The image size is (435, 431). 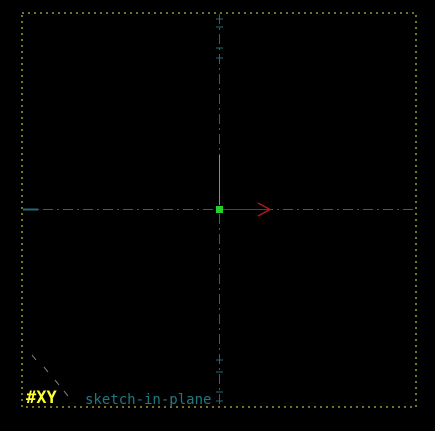 What do you see at coordinates (148, 400) in the screenshot?
I see `mode-label: sketch-in-plane` at bounding box center [148, 400].